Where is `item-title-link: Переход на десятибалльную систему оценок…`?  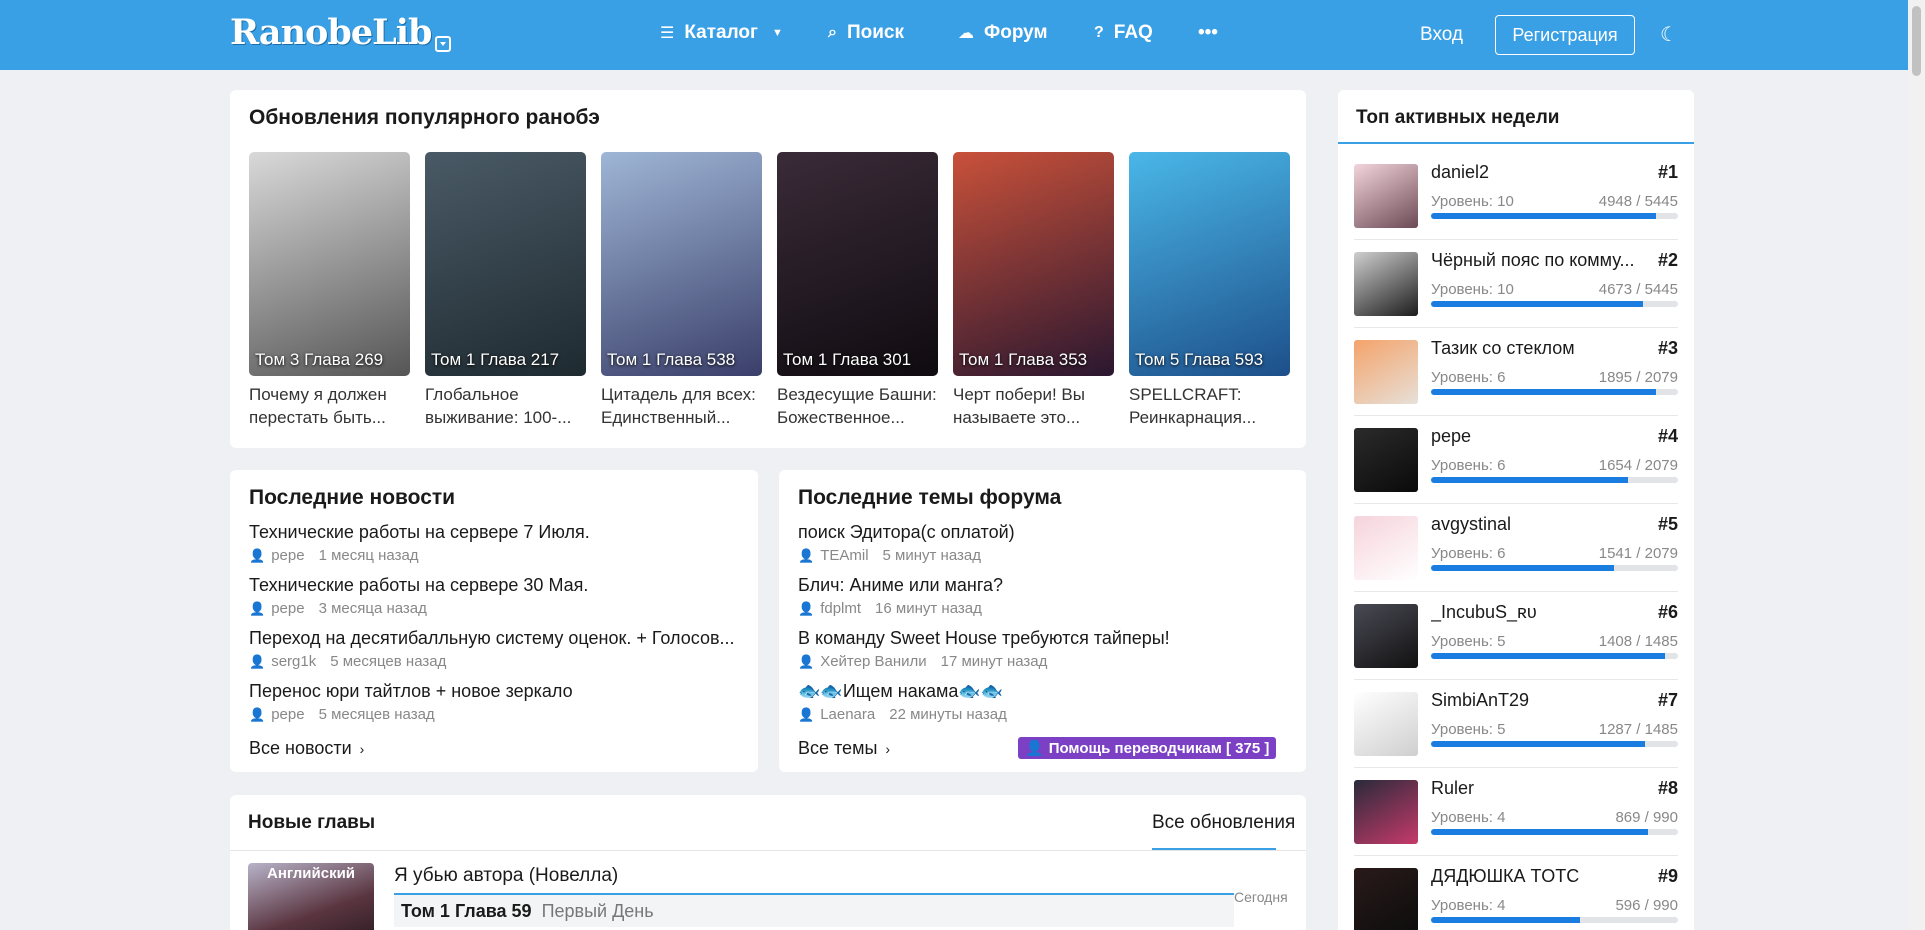
item-title-link: Переход на десятибалльную систему оценок… is located at coordinates (494, 638).